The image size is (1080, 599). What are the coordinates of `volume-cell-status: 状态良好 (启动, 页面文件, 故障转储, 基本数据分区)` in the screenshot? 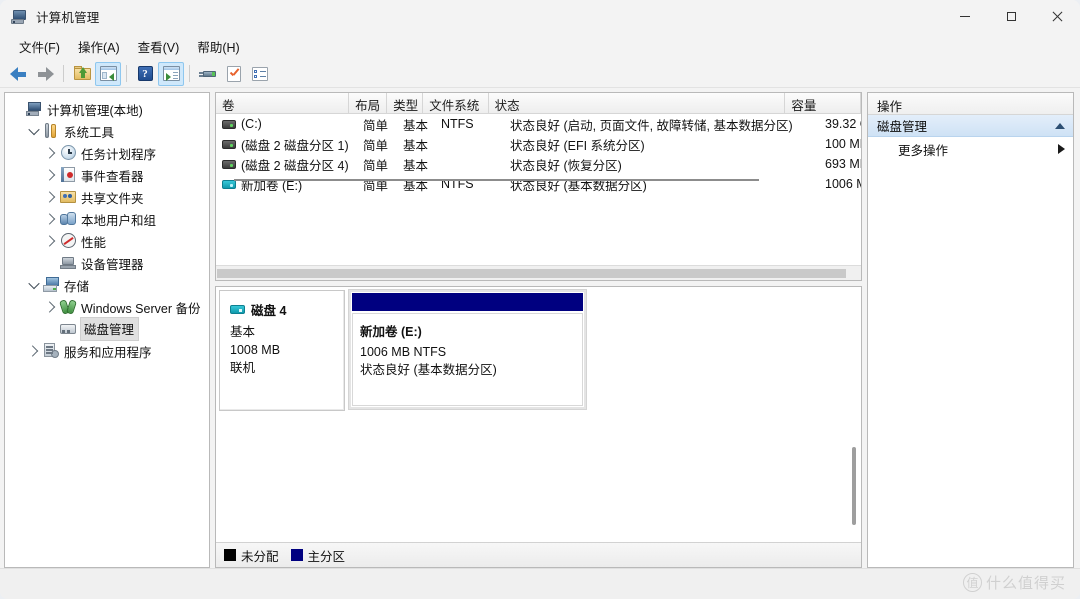 It's located at (651, 125).